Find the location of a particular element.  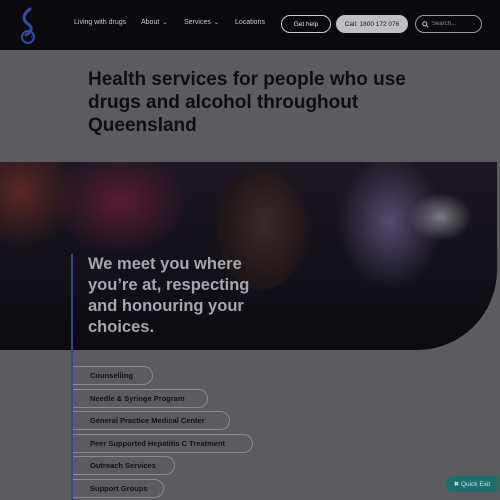

service-link-general-practice: General Practice Medical Center is located at coordinates (151, 420).